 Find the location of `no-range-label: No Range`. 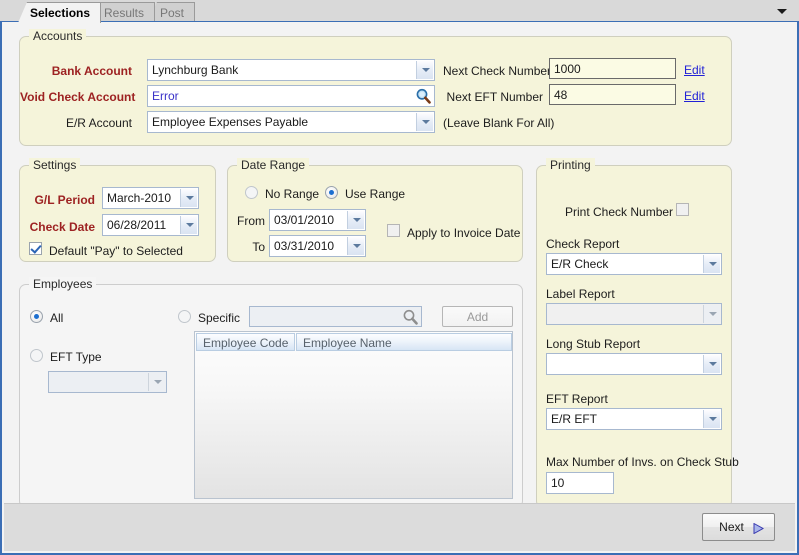

no-range-label: No Range is located at coordinates (292, 194).